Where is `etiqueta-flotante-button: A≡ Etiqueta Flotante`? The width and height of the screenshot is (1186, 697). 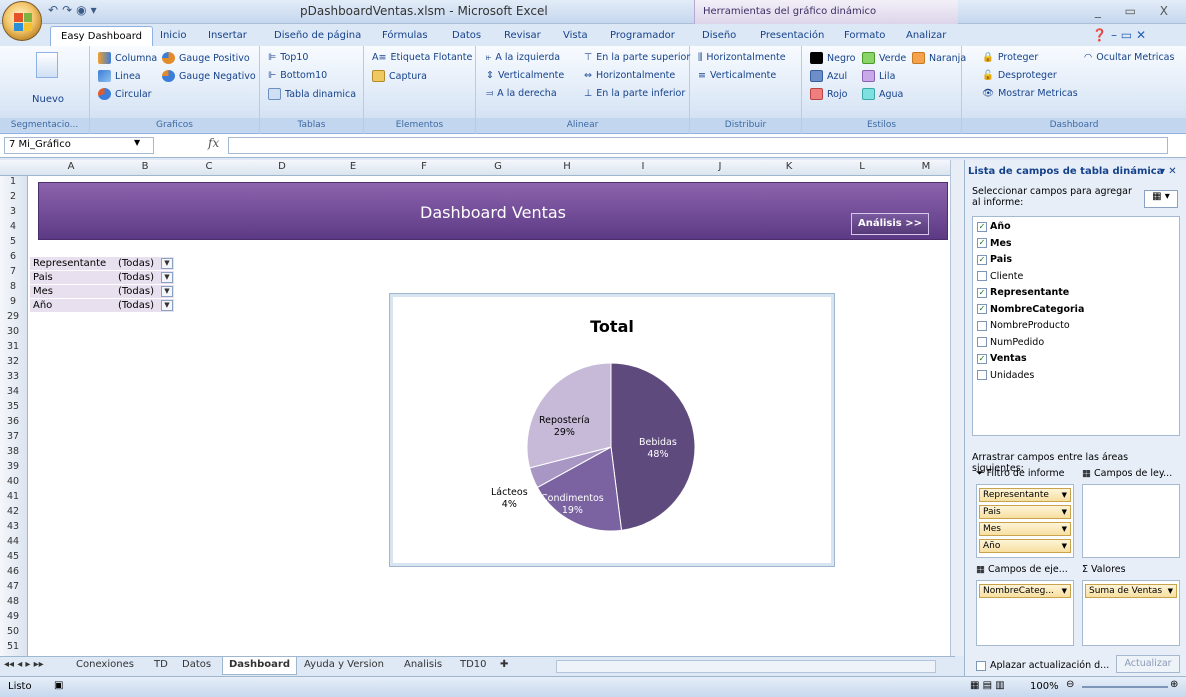
etiqueta-flotante-button: A≡ Etiqueta Flotante is located at coordinates (422, 57).